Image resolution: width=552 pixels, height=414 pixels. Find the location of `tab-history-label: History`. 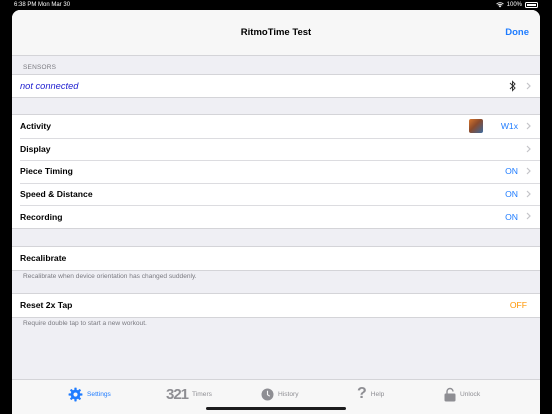

tab-history-label: History is located at coordinates (288, 394).